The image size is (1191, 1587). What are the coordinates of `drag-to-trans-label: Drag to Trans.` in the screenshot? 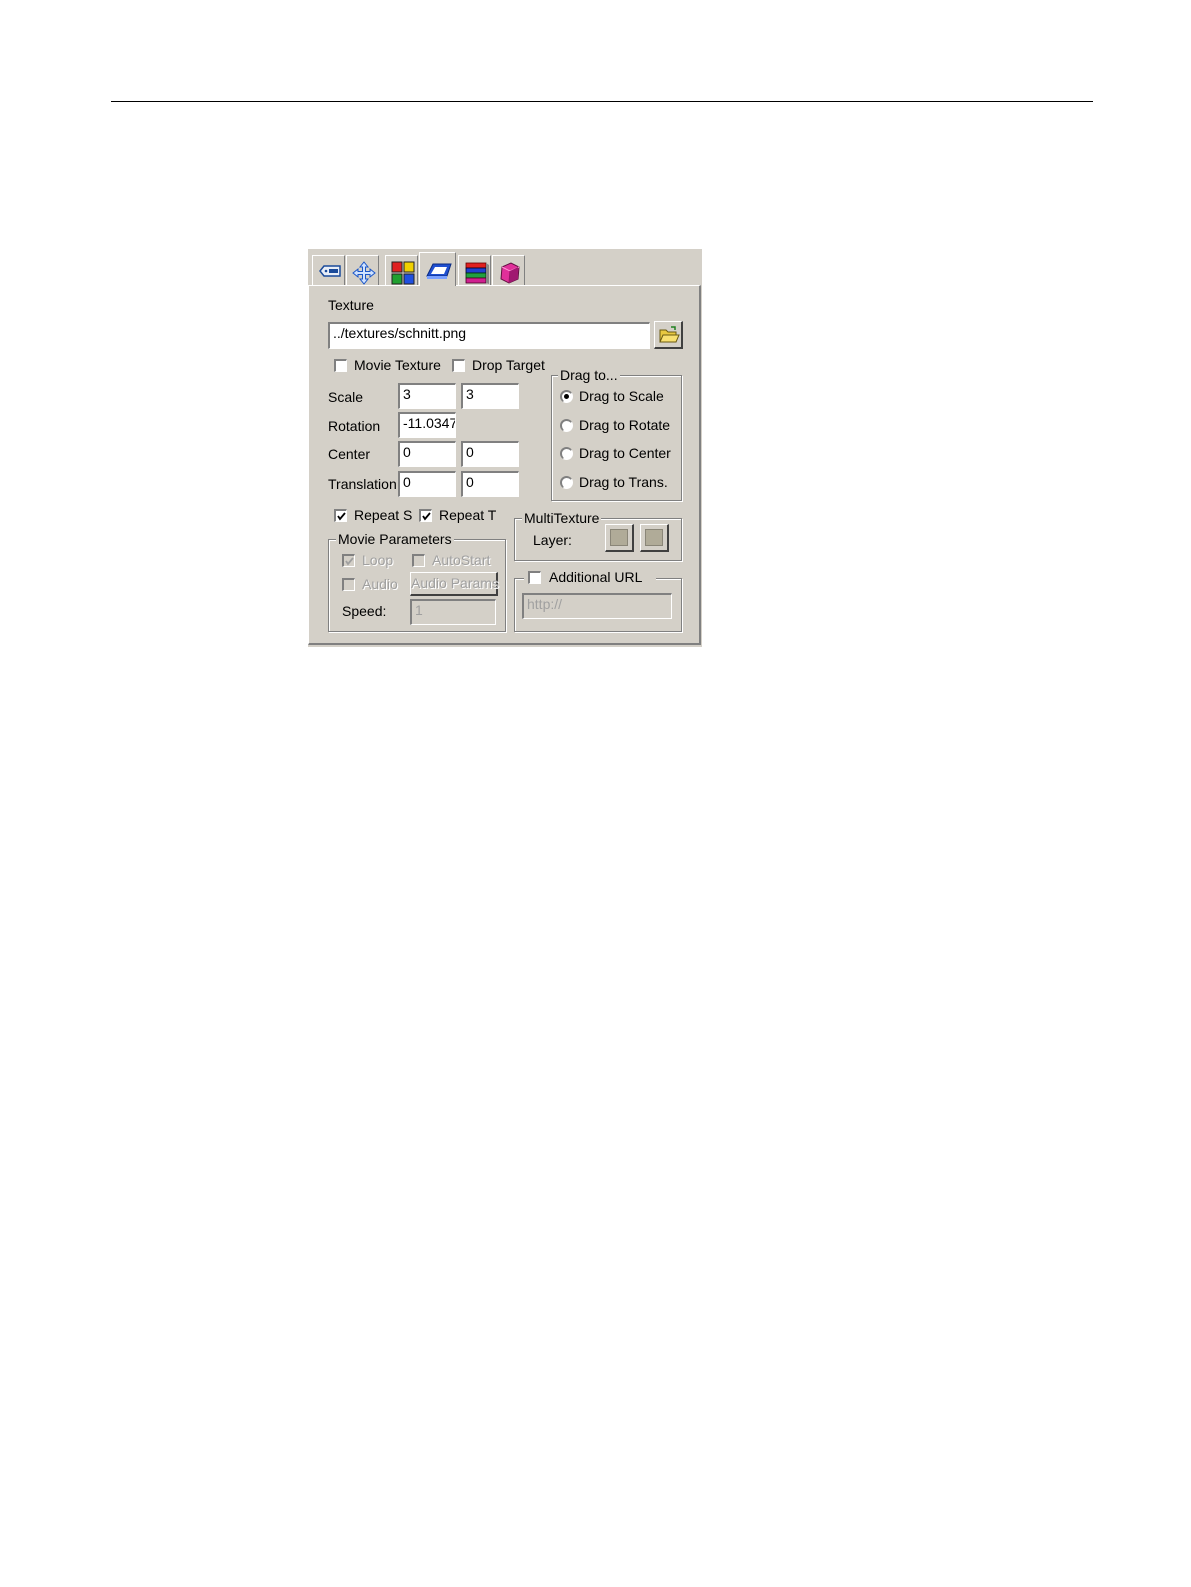 It's located at (623, 482).